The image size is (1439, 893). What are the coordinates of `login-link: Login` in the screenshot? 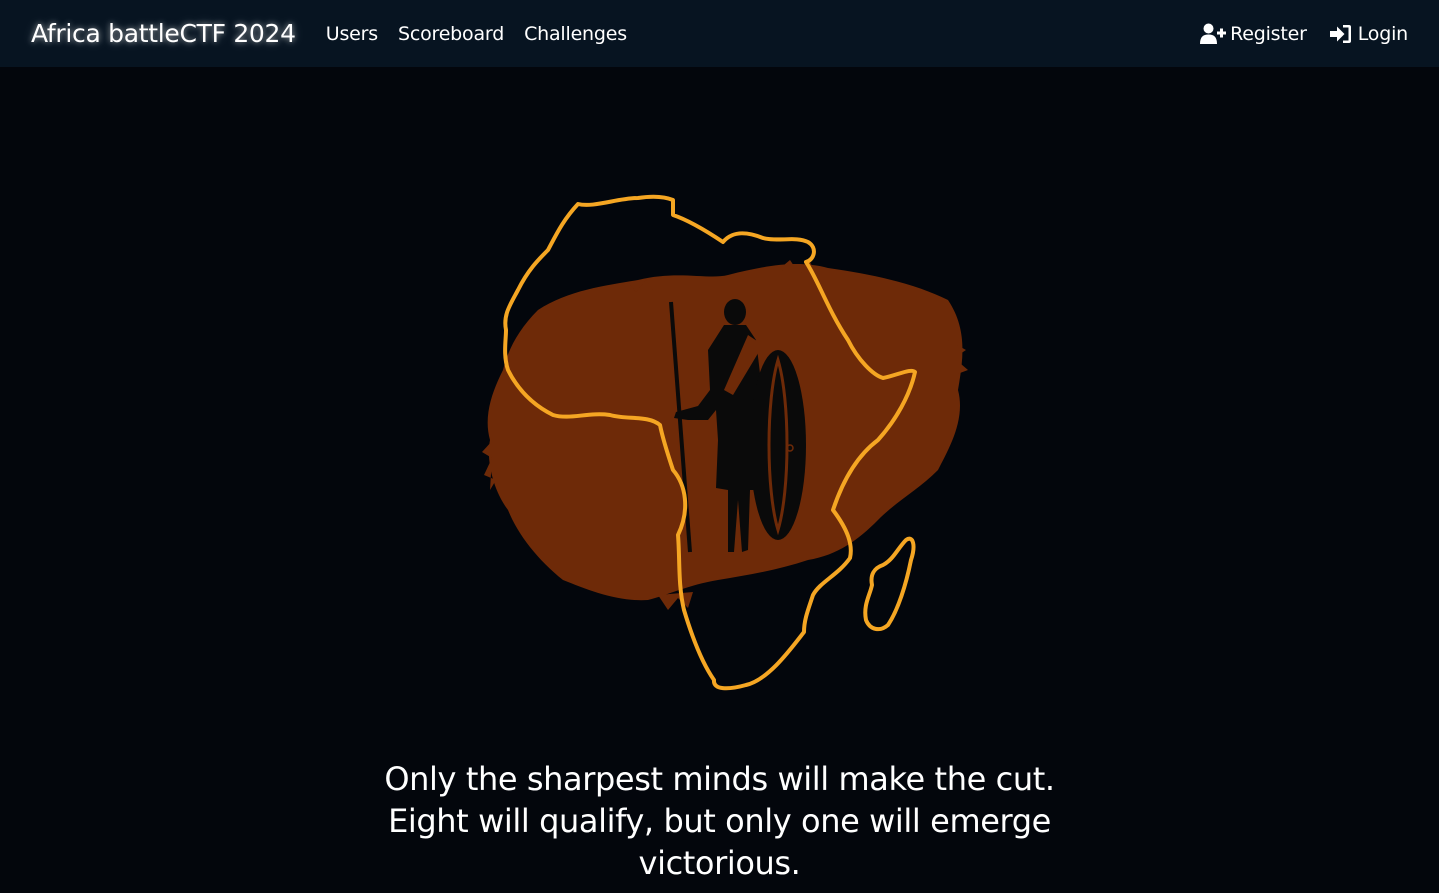 It's located at (1367, 34).